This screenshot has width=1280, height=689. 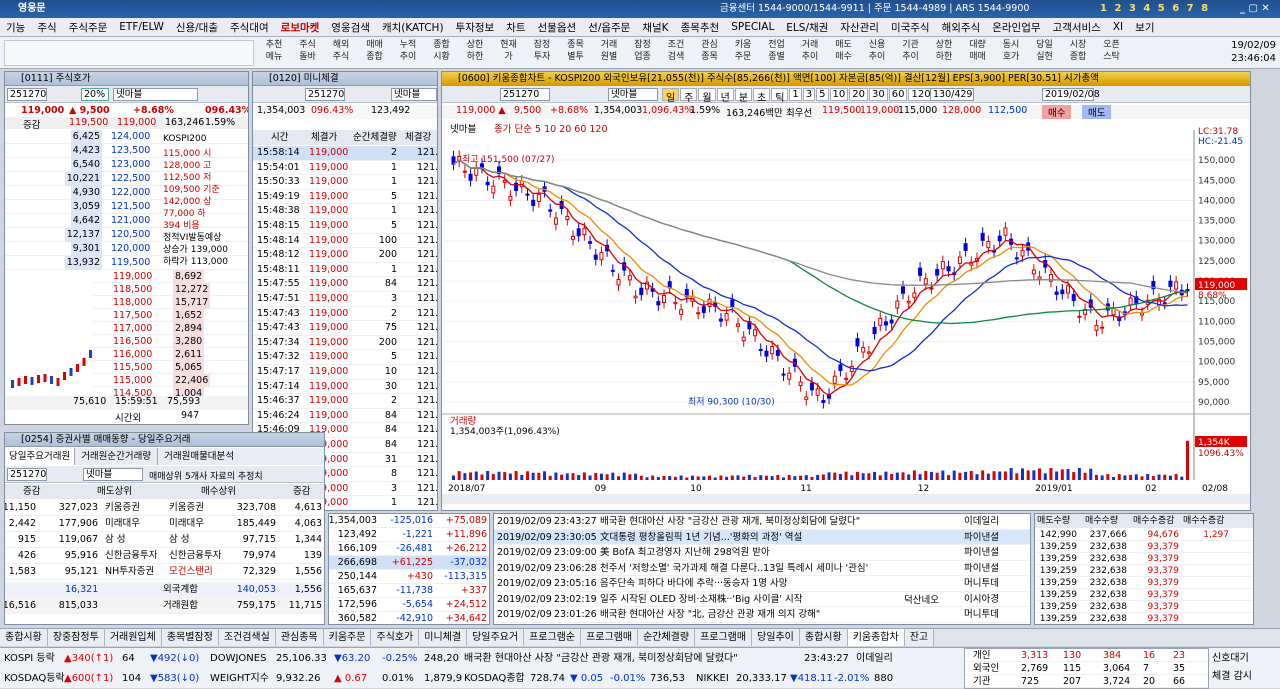 I want to click on order-book-title: [0111] 주식호가, so click(x=126, y=79).